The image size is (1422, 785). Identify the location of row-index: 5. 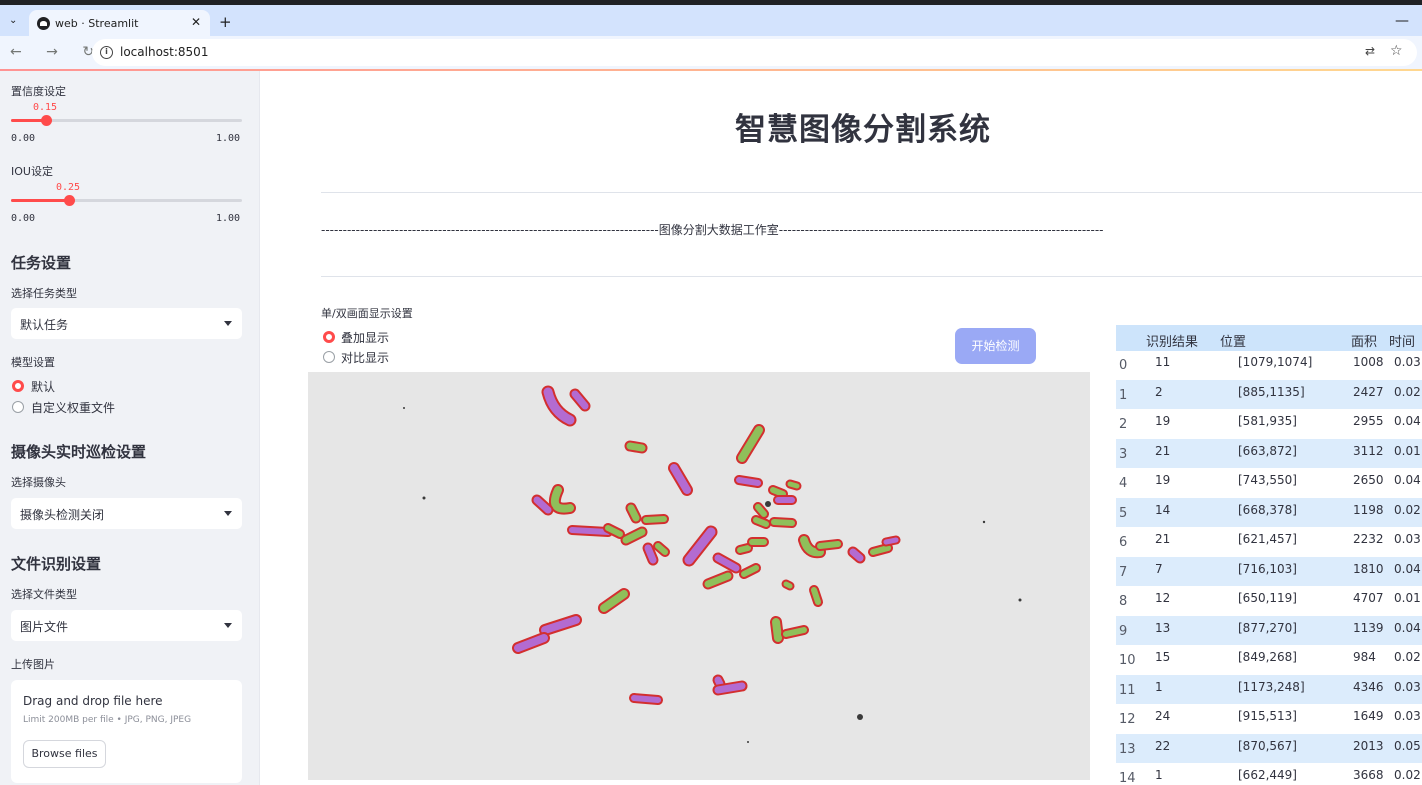
(1123, 513).